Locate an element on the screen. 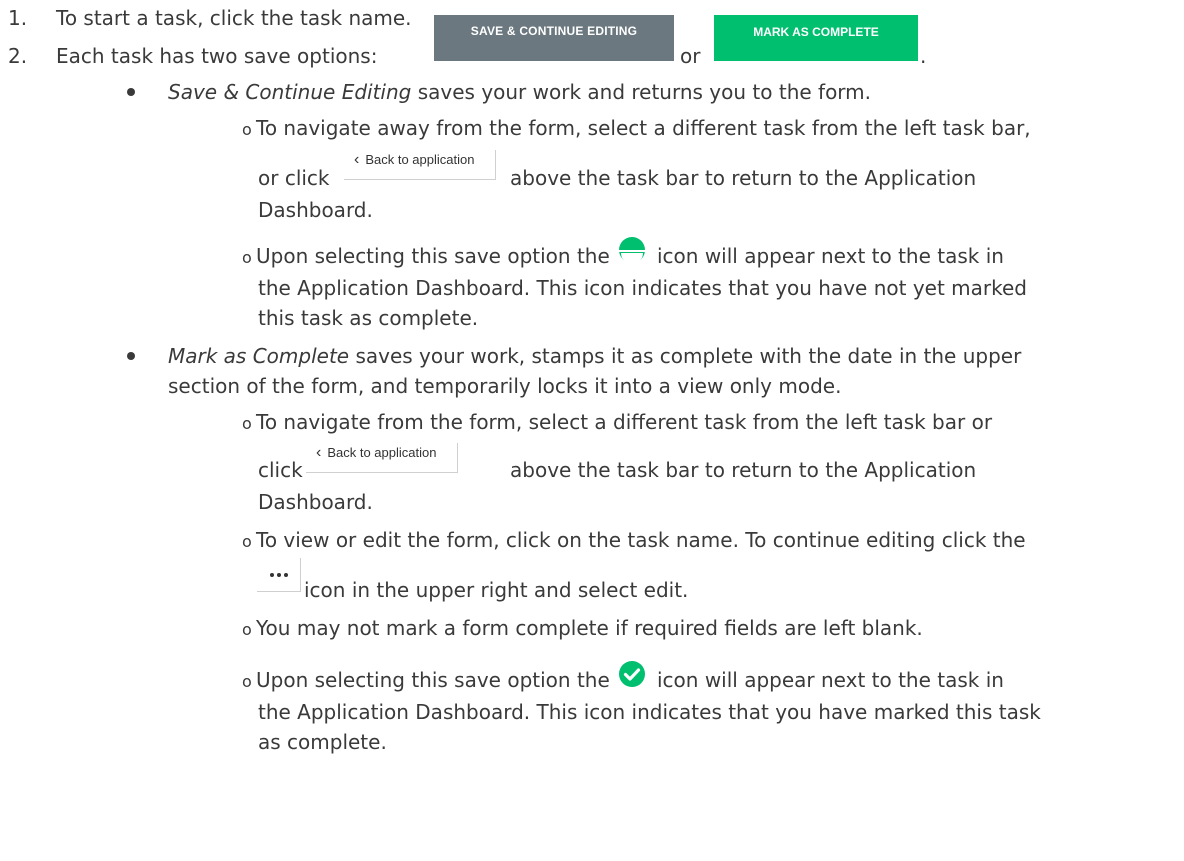  bullet-save-sub2-line3: this task as complete. is located at coordinates (368, 318).